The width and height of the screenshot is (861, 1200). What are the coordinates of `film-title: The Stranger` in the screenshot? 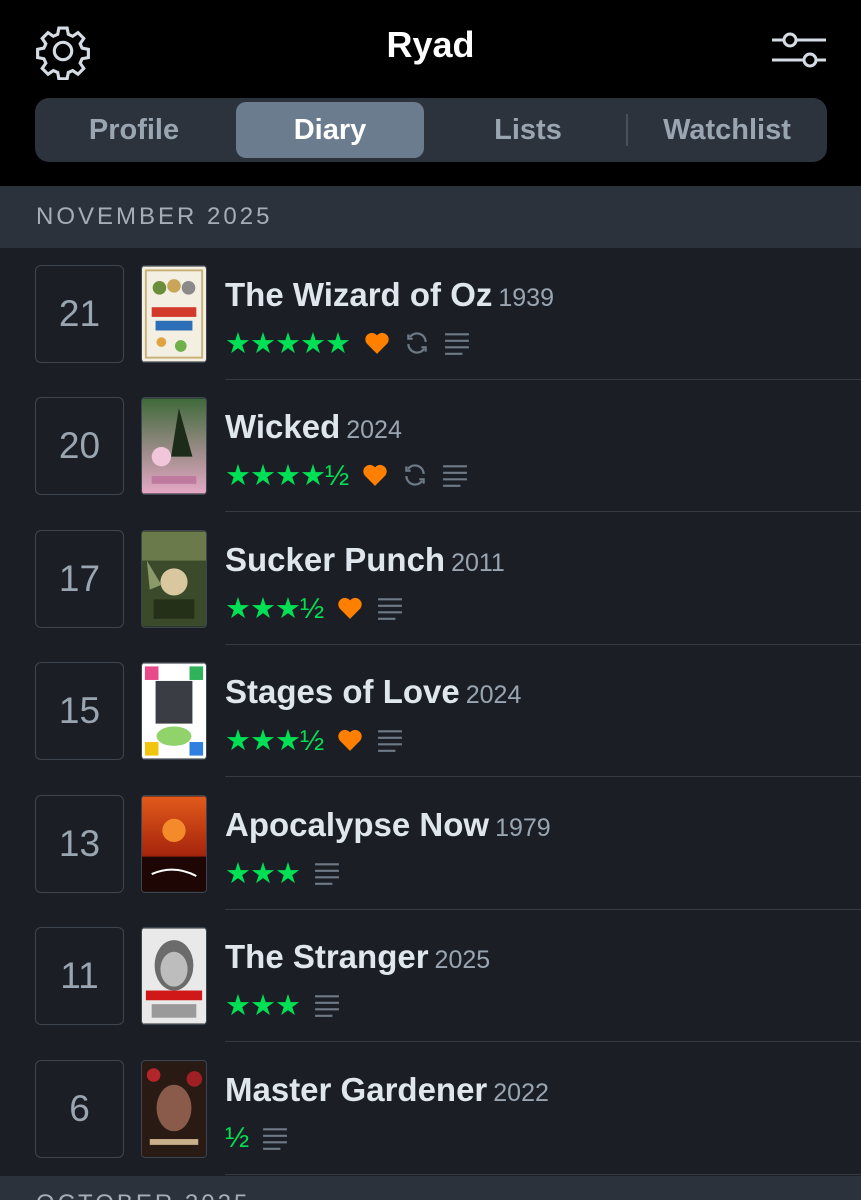 It's located at (327, 956).